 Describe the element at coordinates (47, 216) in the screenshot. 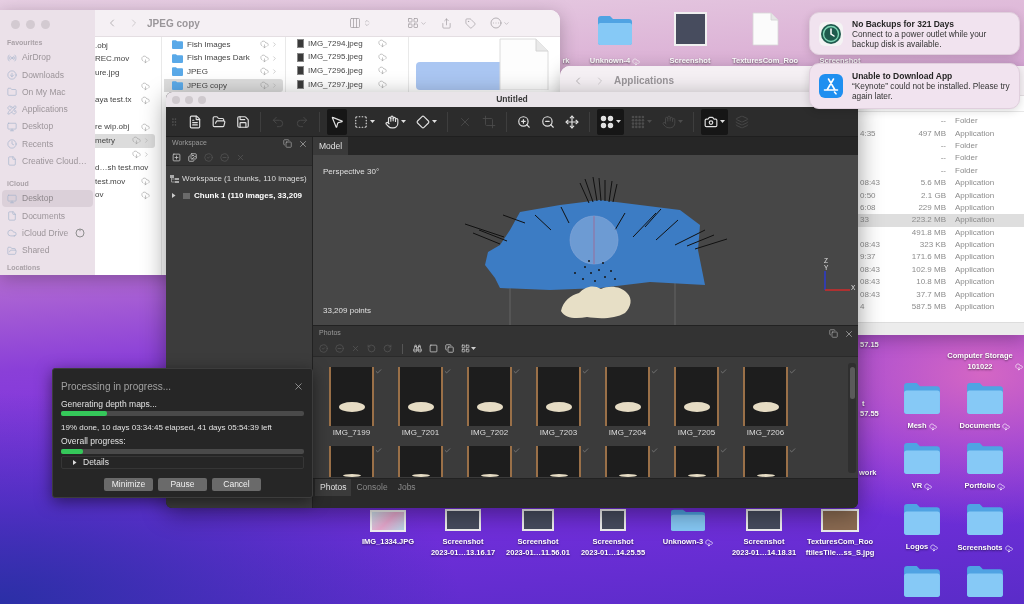

I see `sidebar-item: Documents` at that location.